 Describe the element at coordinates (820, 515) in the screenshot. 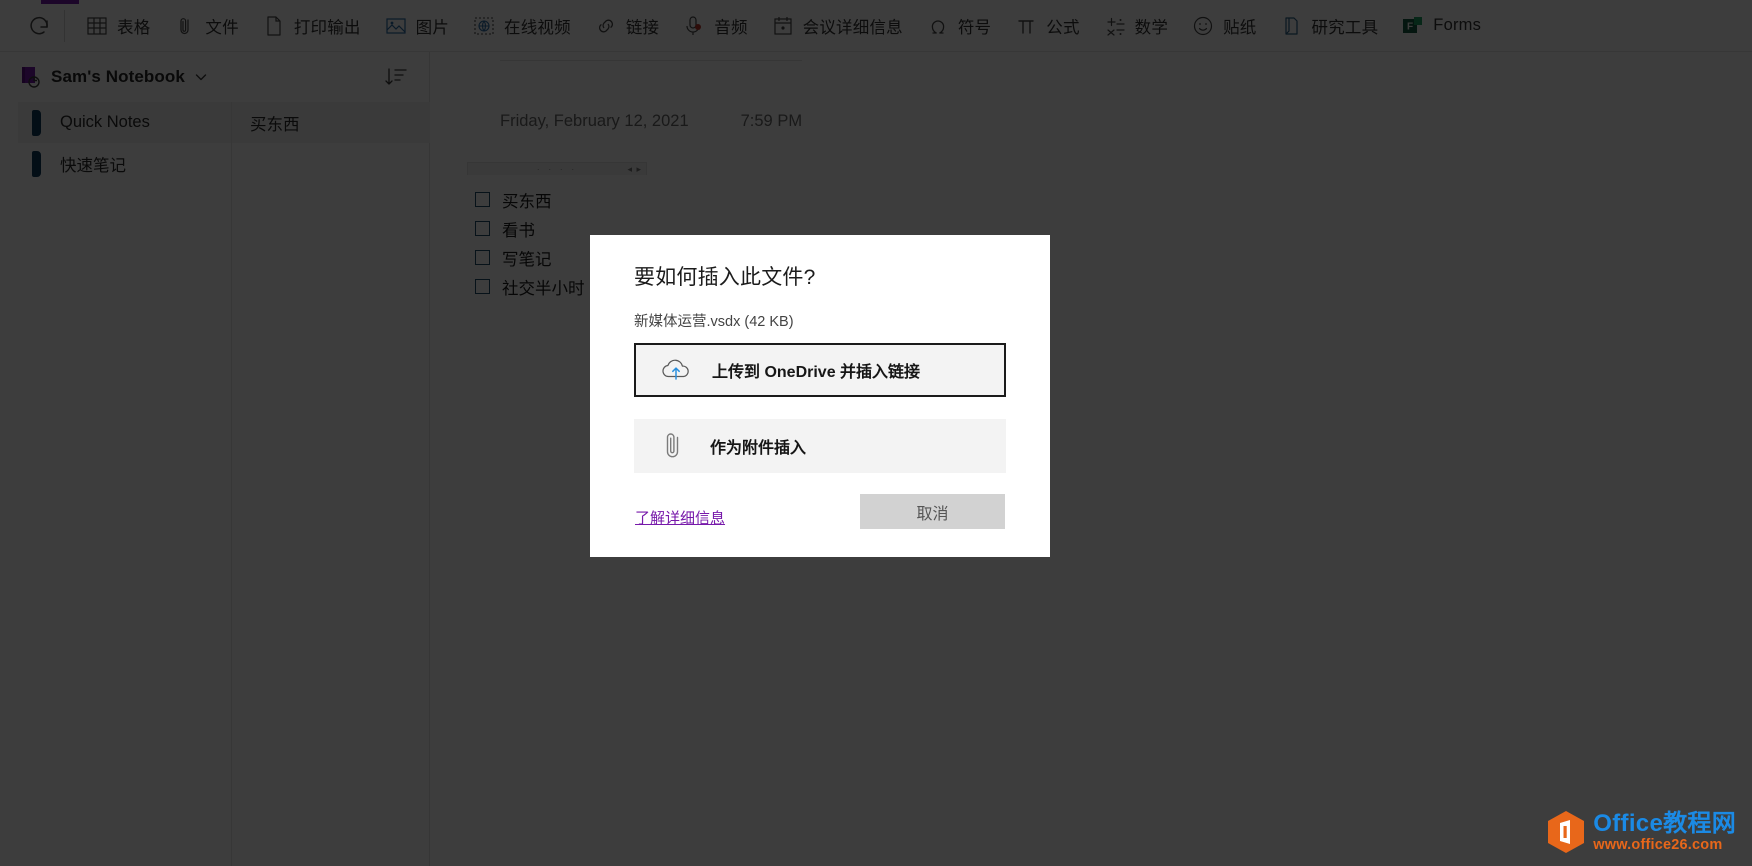

I see `dialog-footer: 了解详细信息 取消` at that location.